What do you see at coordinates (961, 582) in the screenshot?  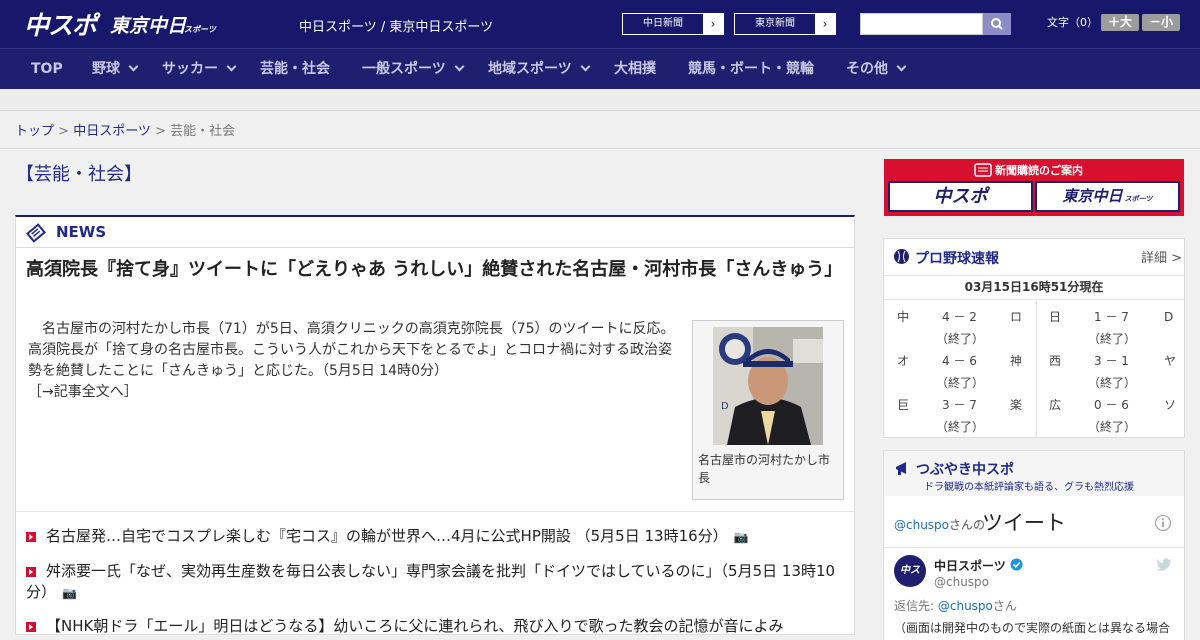 I see `tweet-author-handle: @chuspo` at bounding box center [961, 582].